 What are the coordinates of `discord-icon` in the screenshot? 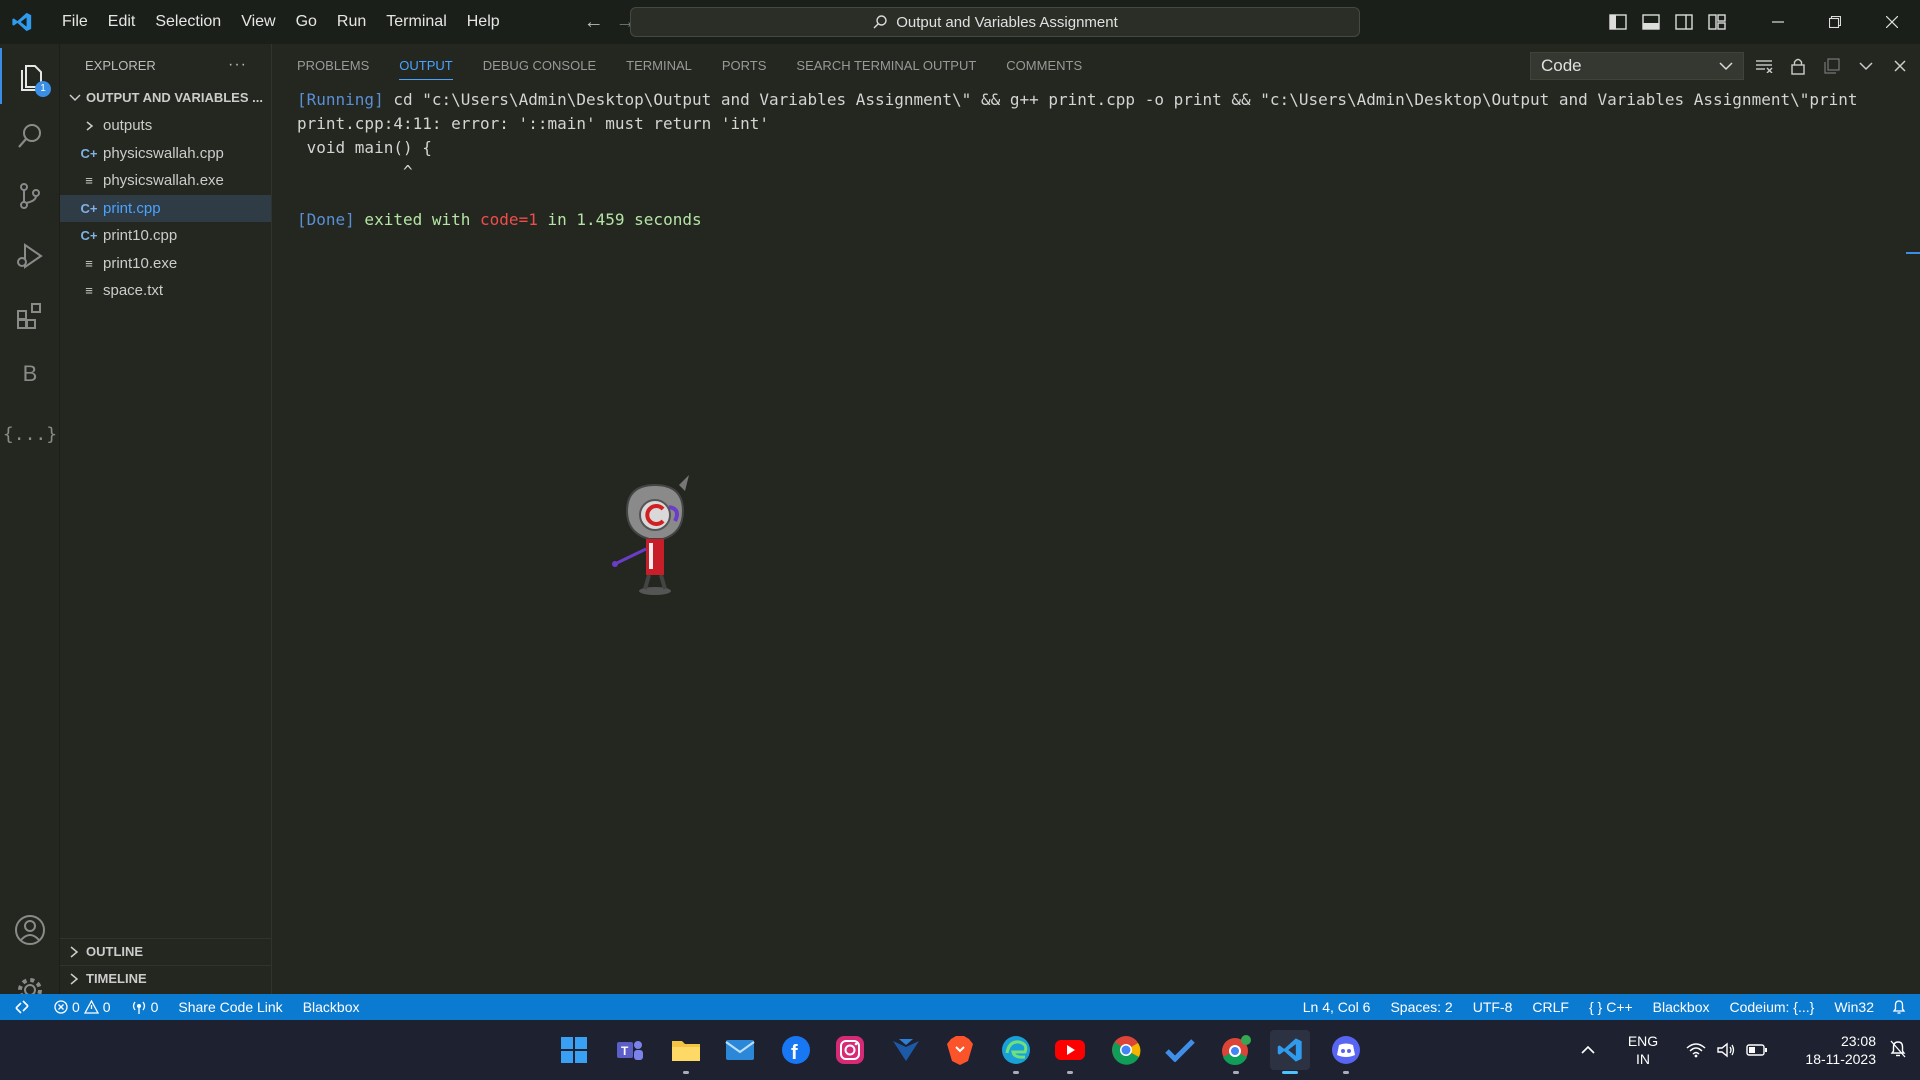 It's located at (1346, 1052).